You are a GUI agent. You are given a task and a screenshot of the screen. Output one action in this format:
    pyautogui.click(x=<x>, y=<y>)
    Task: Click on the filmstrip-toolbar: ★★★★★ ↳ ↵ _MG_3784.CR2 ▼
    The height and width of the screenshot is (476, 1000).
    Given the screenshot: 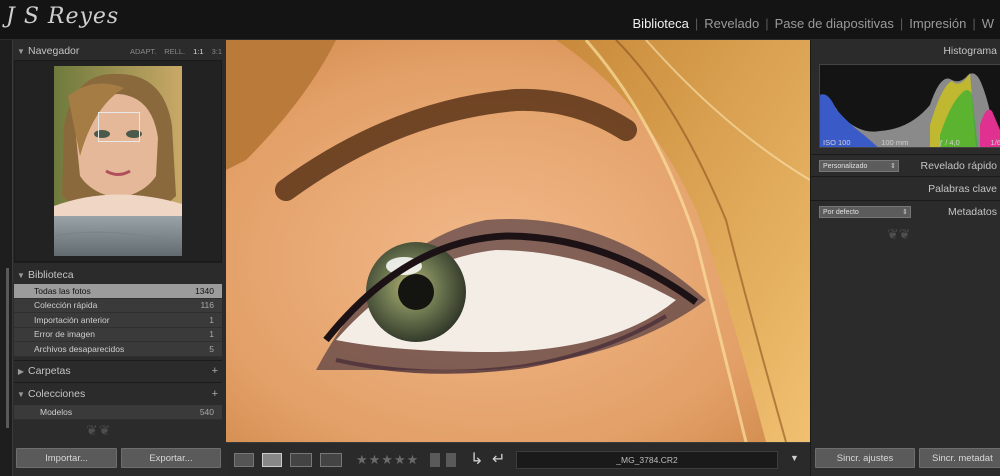 What is the action you would take?
    pyautogui.click(x=518, y=459)
    